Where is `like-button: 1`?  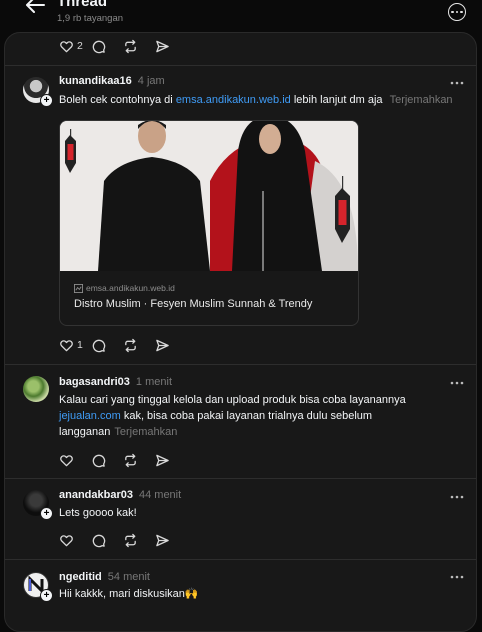 like-button: 1 is located at coordinates (75, 345).